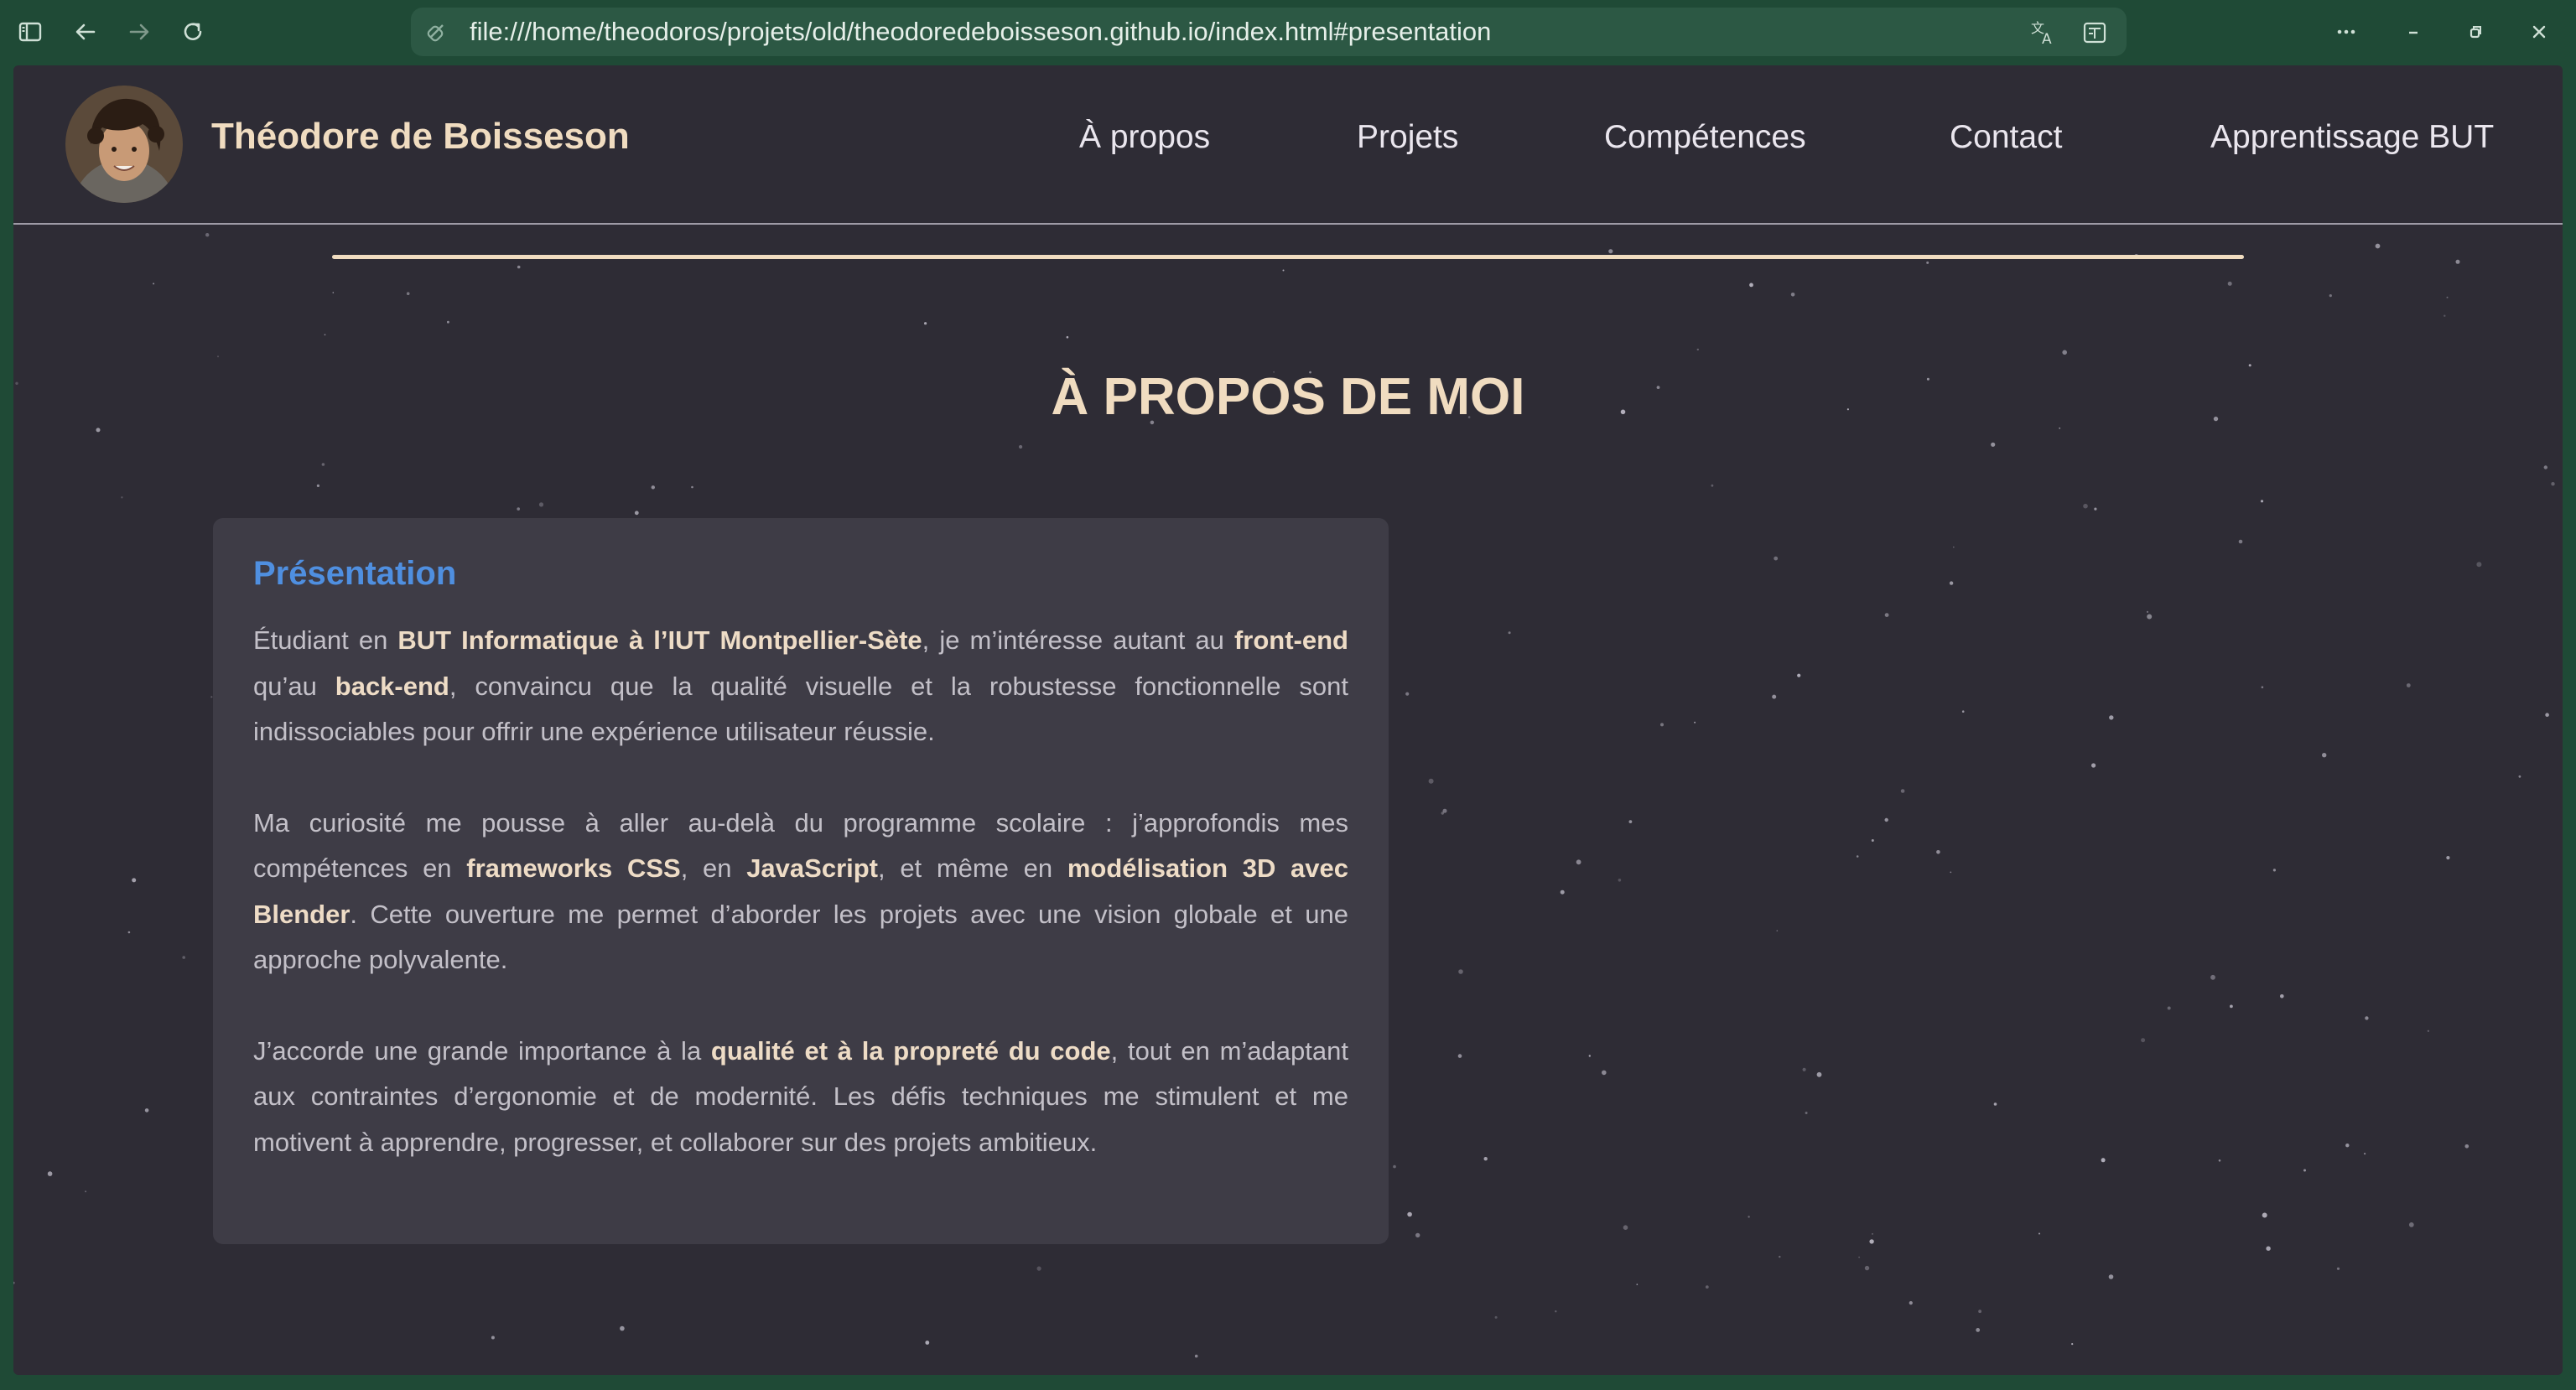  What do you see at coordinates (124, 144) in the screenshot?
I see `avatar` at bounding box center [124, 144].